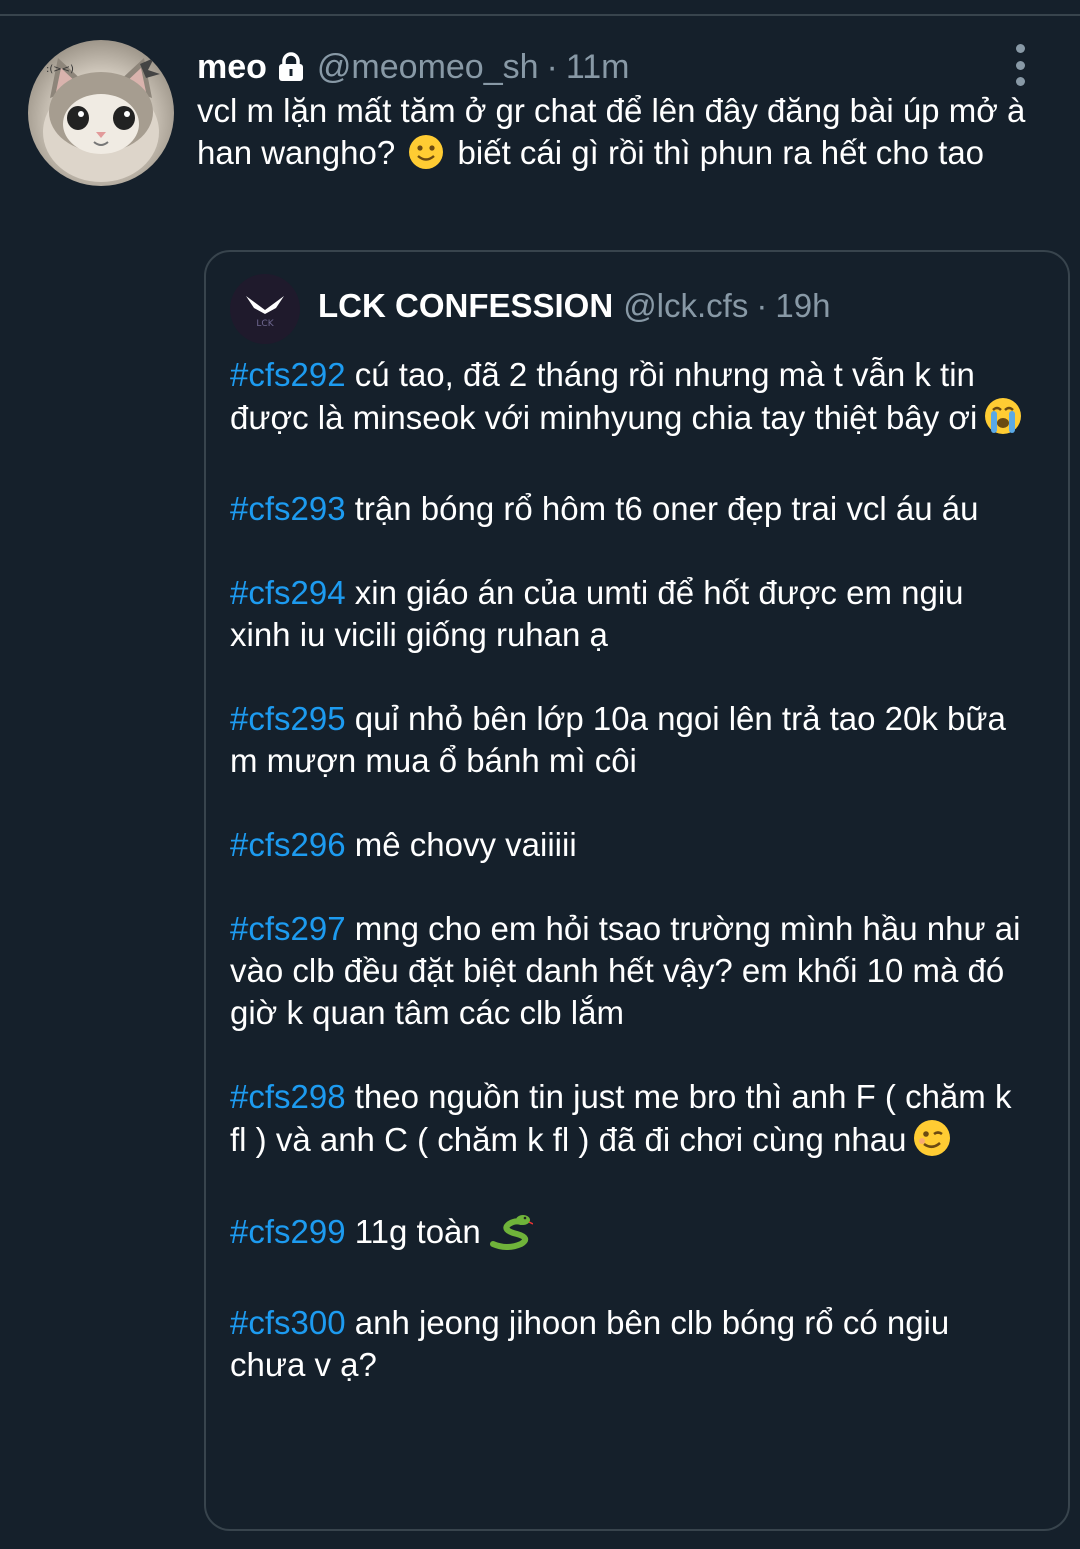 The height and width of the screenshot is (1549, 1080). What do you see at coordinates (721, 152) in the screenshot?
I see `tweet-text-part-2: biết cái gì rồi thì phun ra hết cho tao` at bounding box center [721, 152].